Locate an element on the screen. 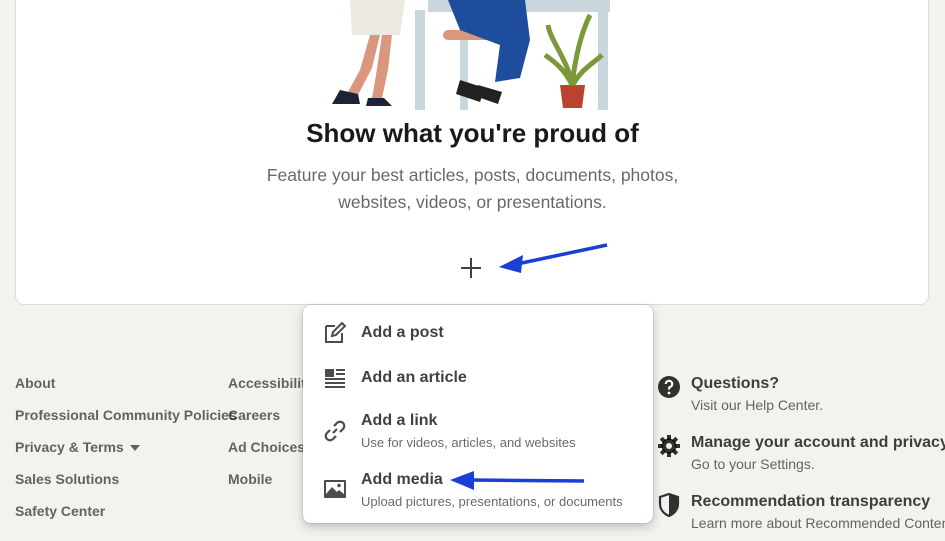 The height and width of the screenshot is (541, 945). help-subtitle: Visit our Help Center. is located at coordinates (757, 405).